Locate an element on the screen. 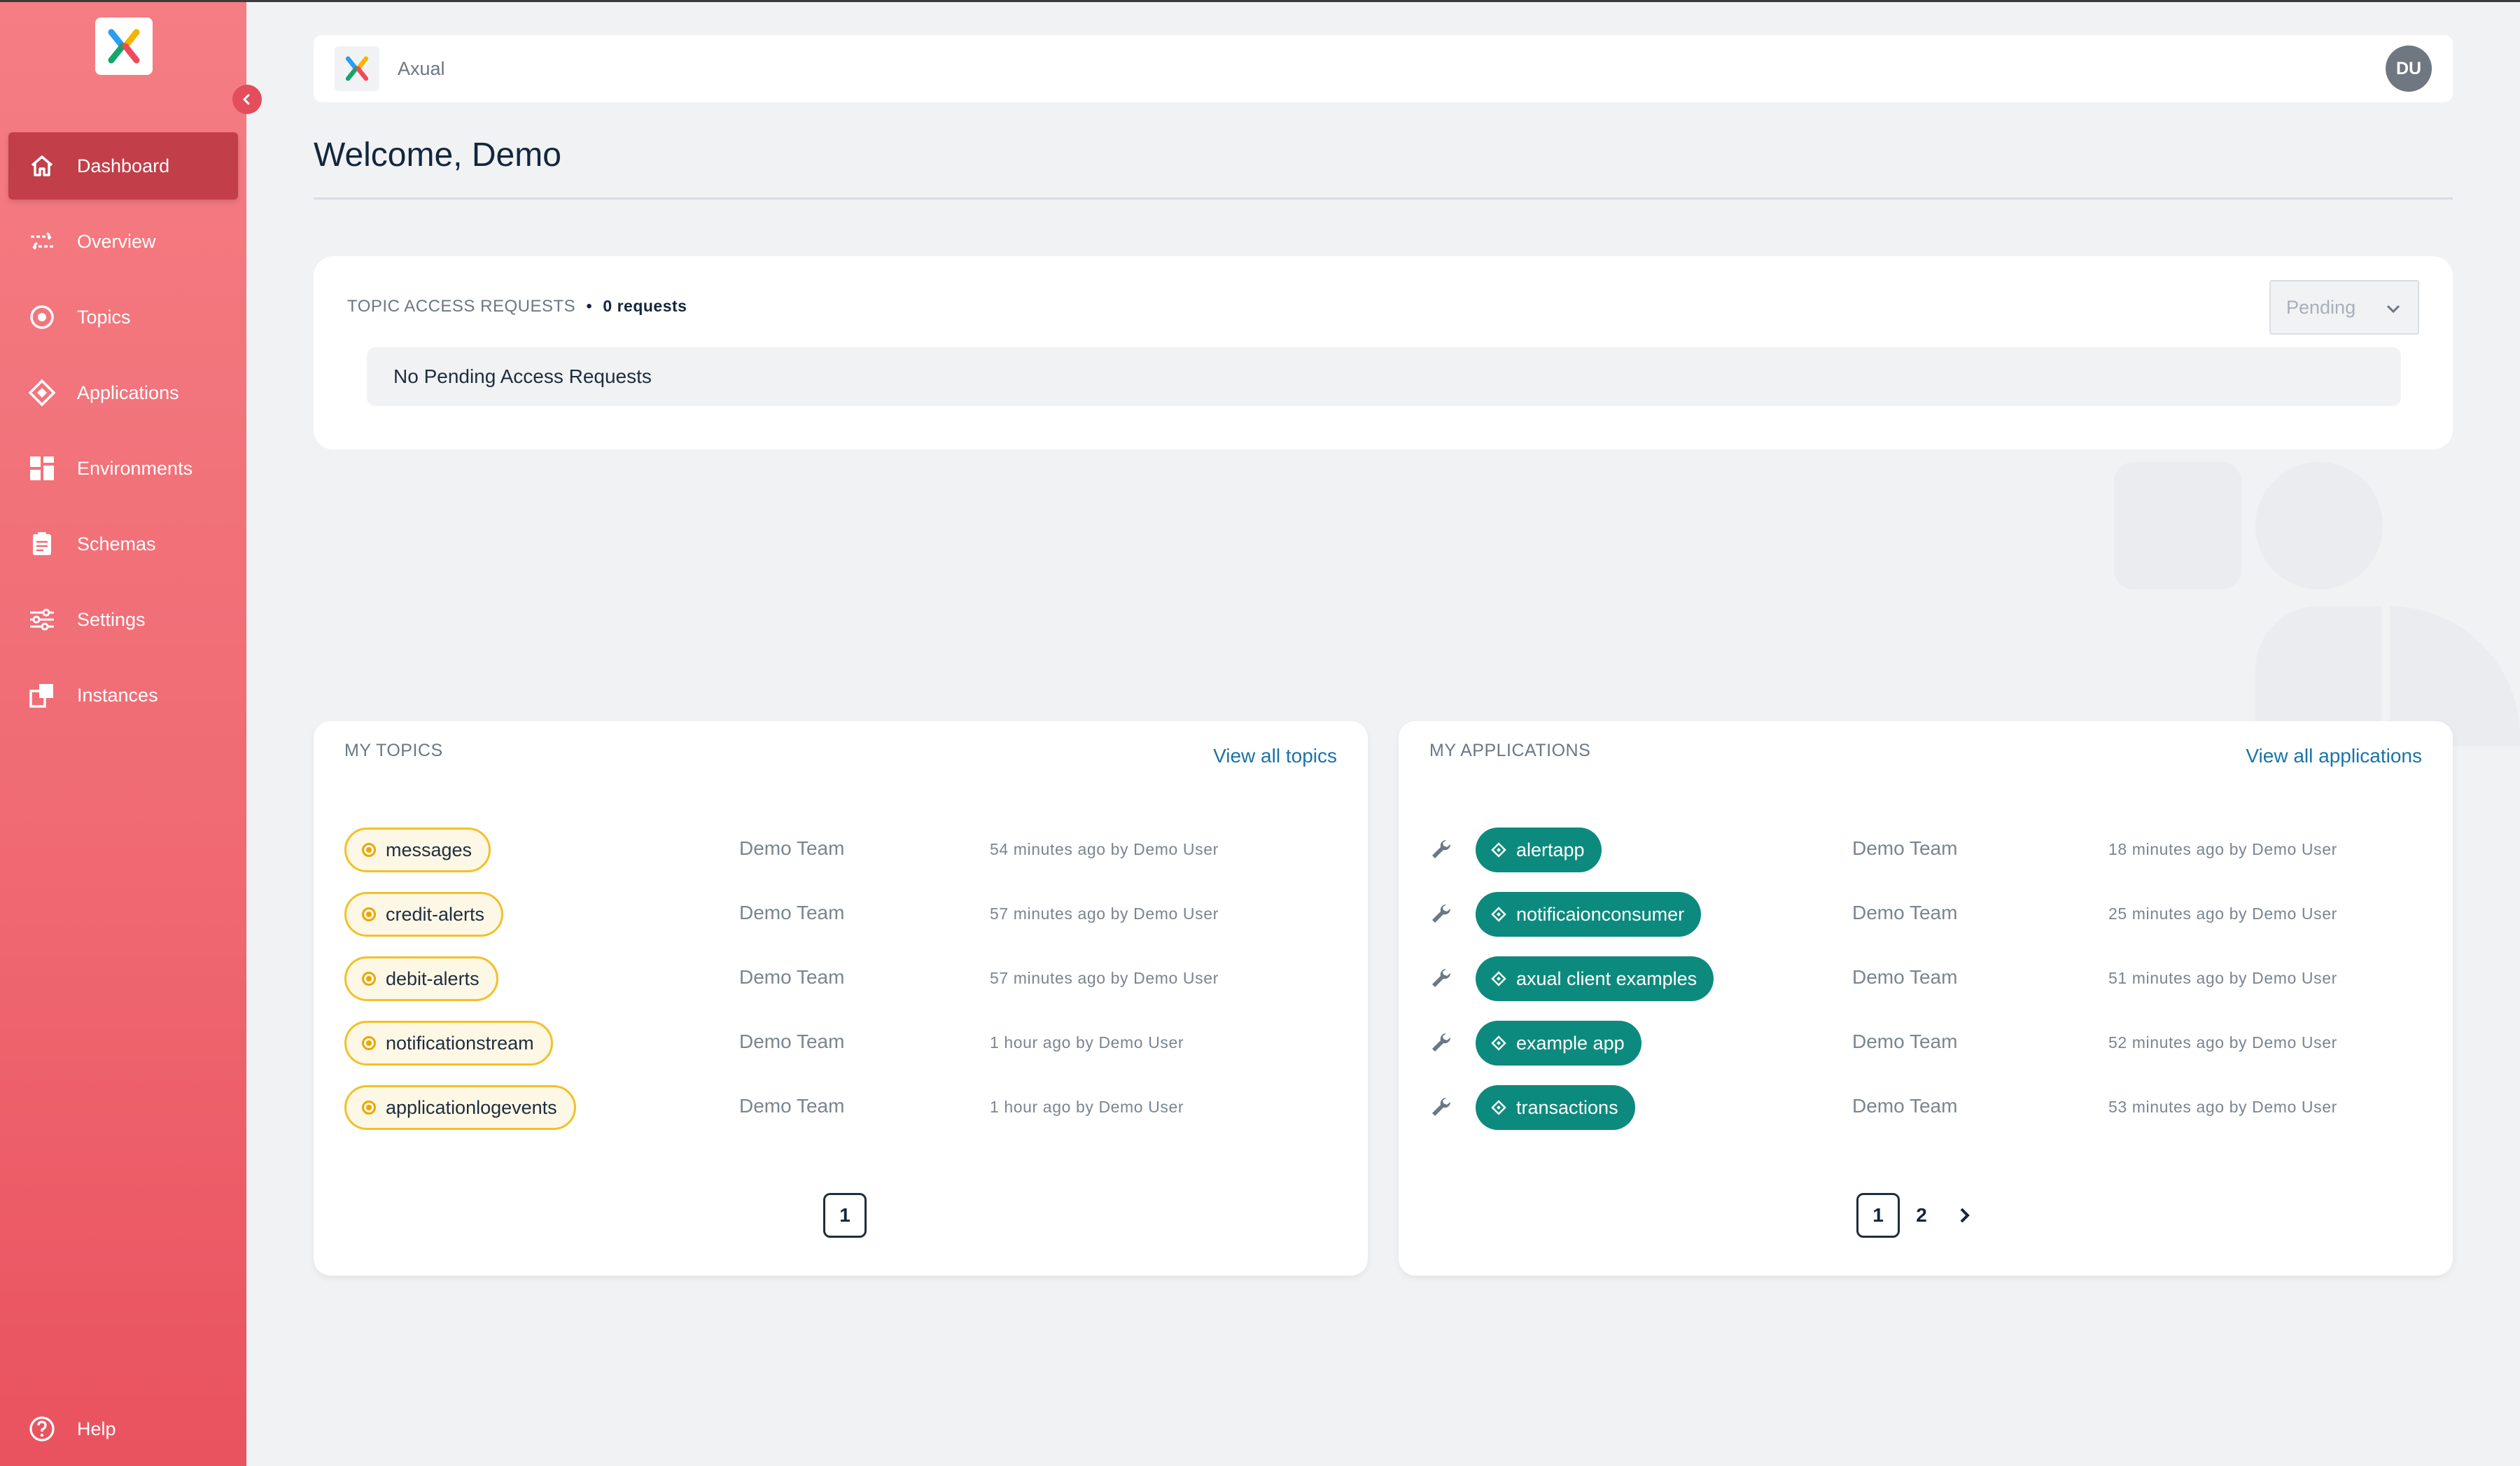 The image size is (2520, 1466). sidebar-item-dashboard: Dashboard is located at coordinates (123, 166).